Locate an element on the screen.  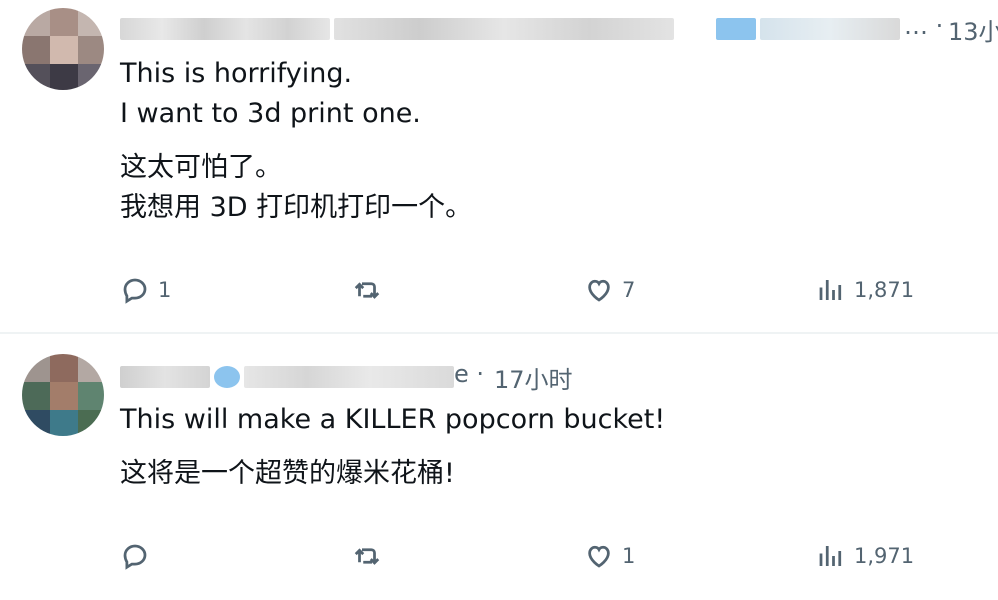
views-button: 1,871 is located at coordinates (865, 290).